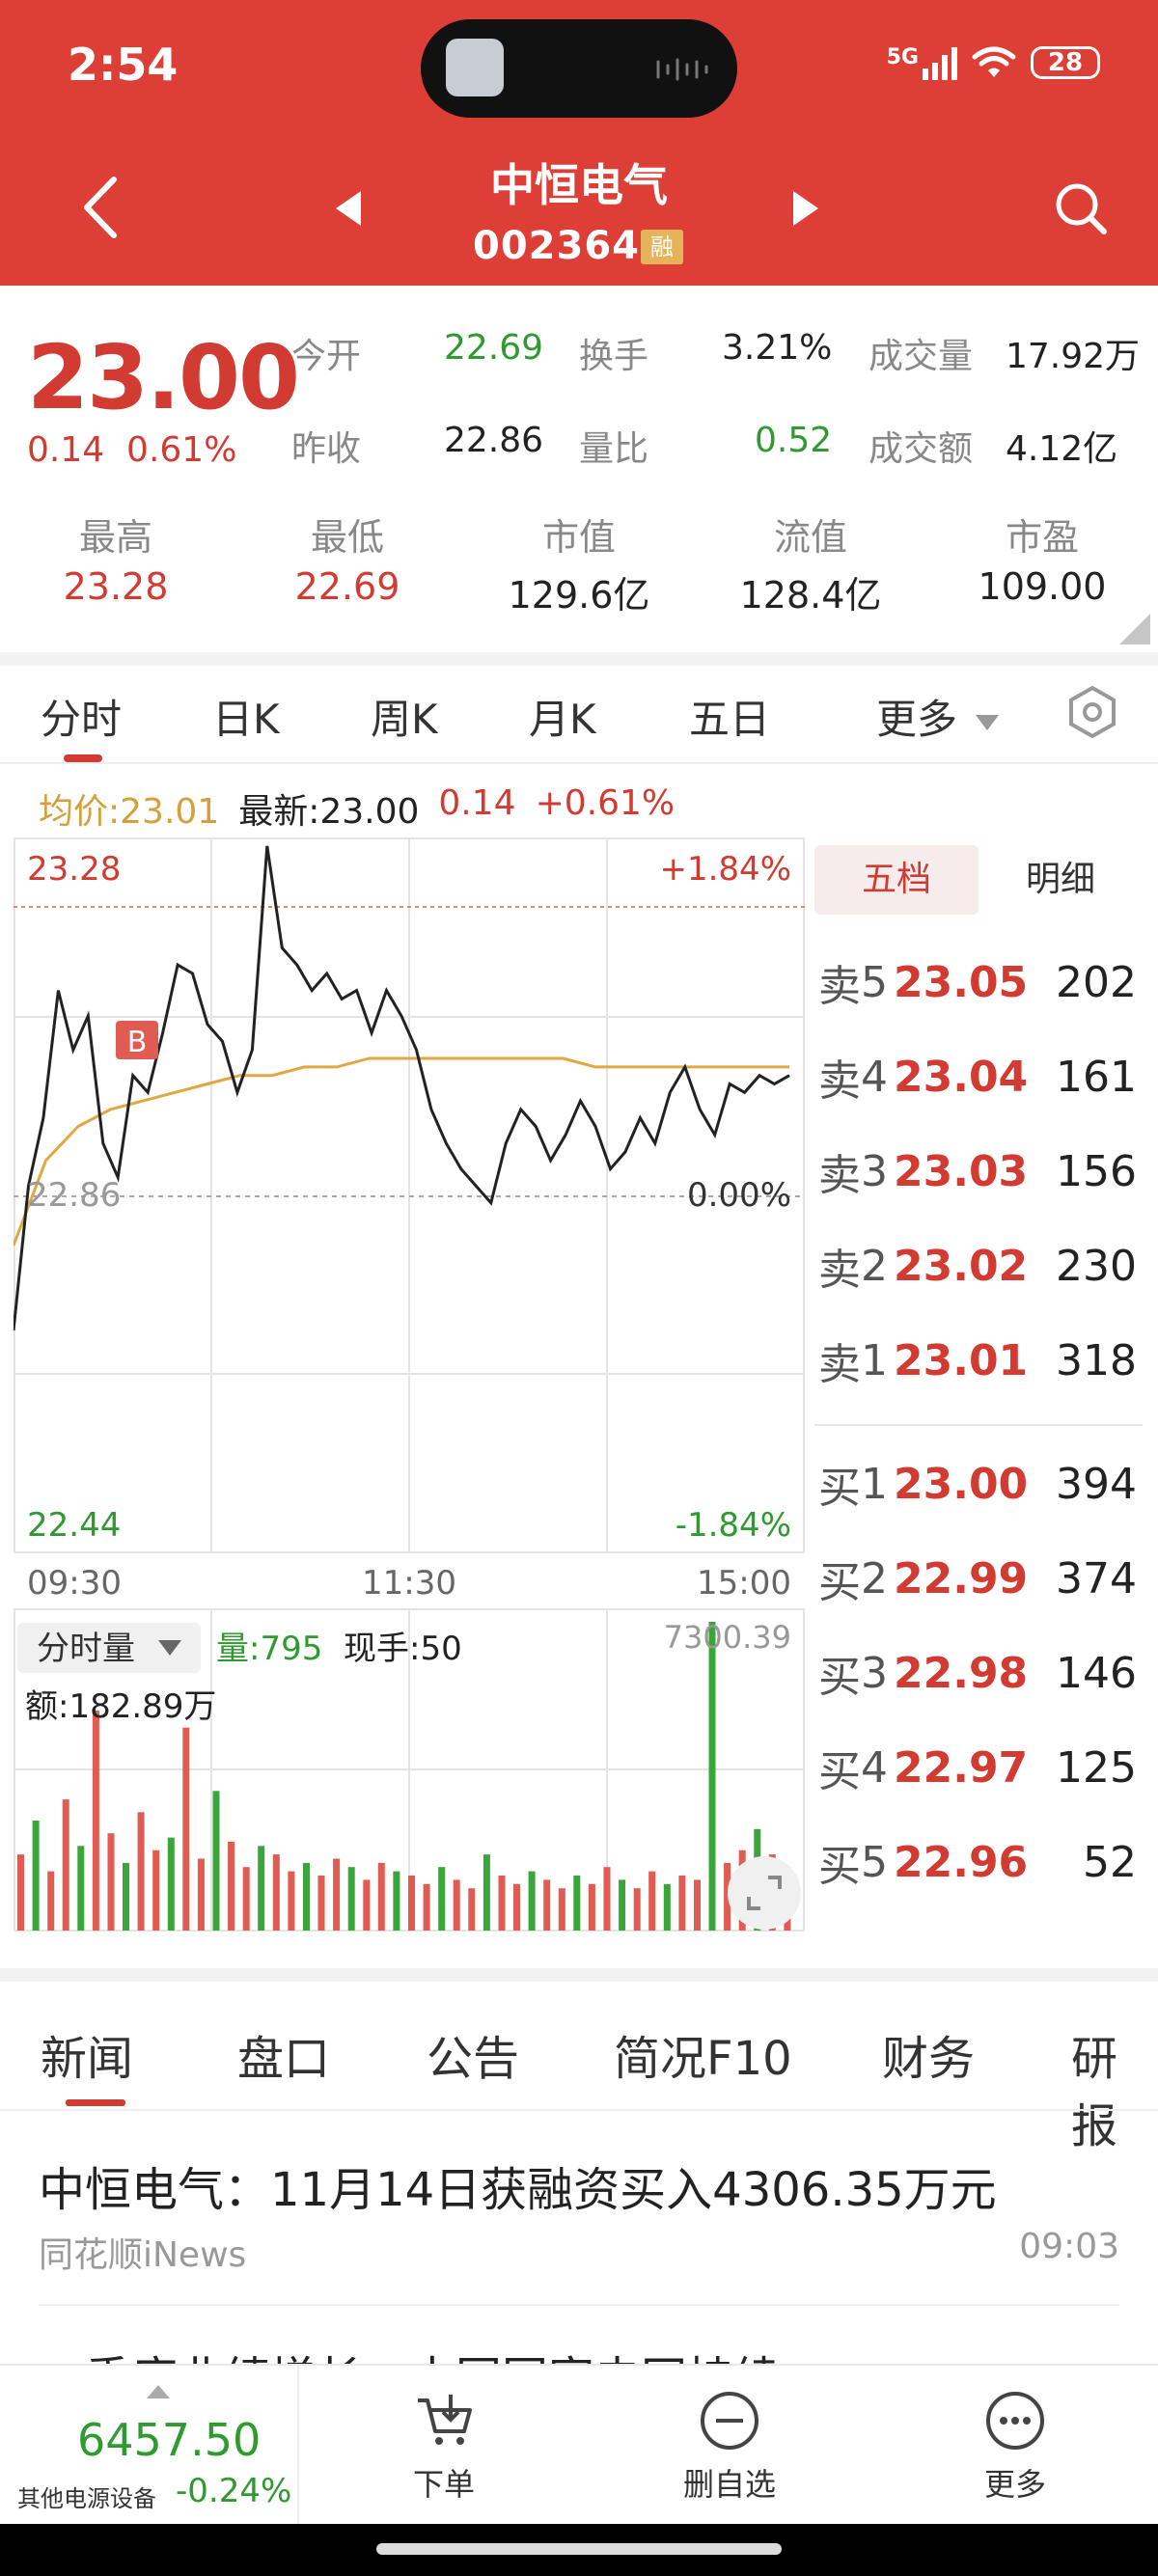  What do you see at coordinates (1061, 880) in the screenshot?
I see `tab-trade-details: 明细` at bounding box center [1061, 880].